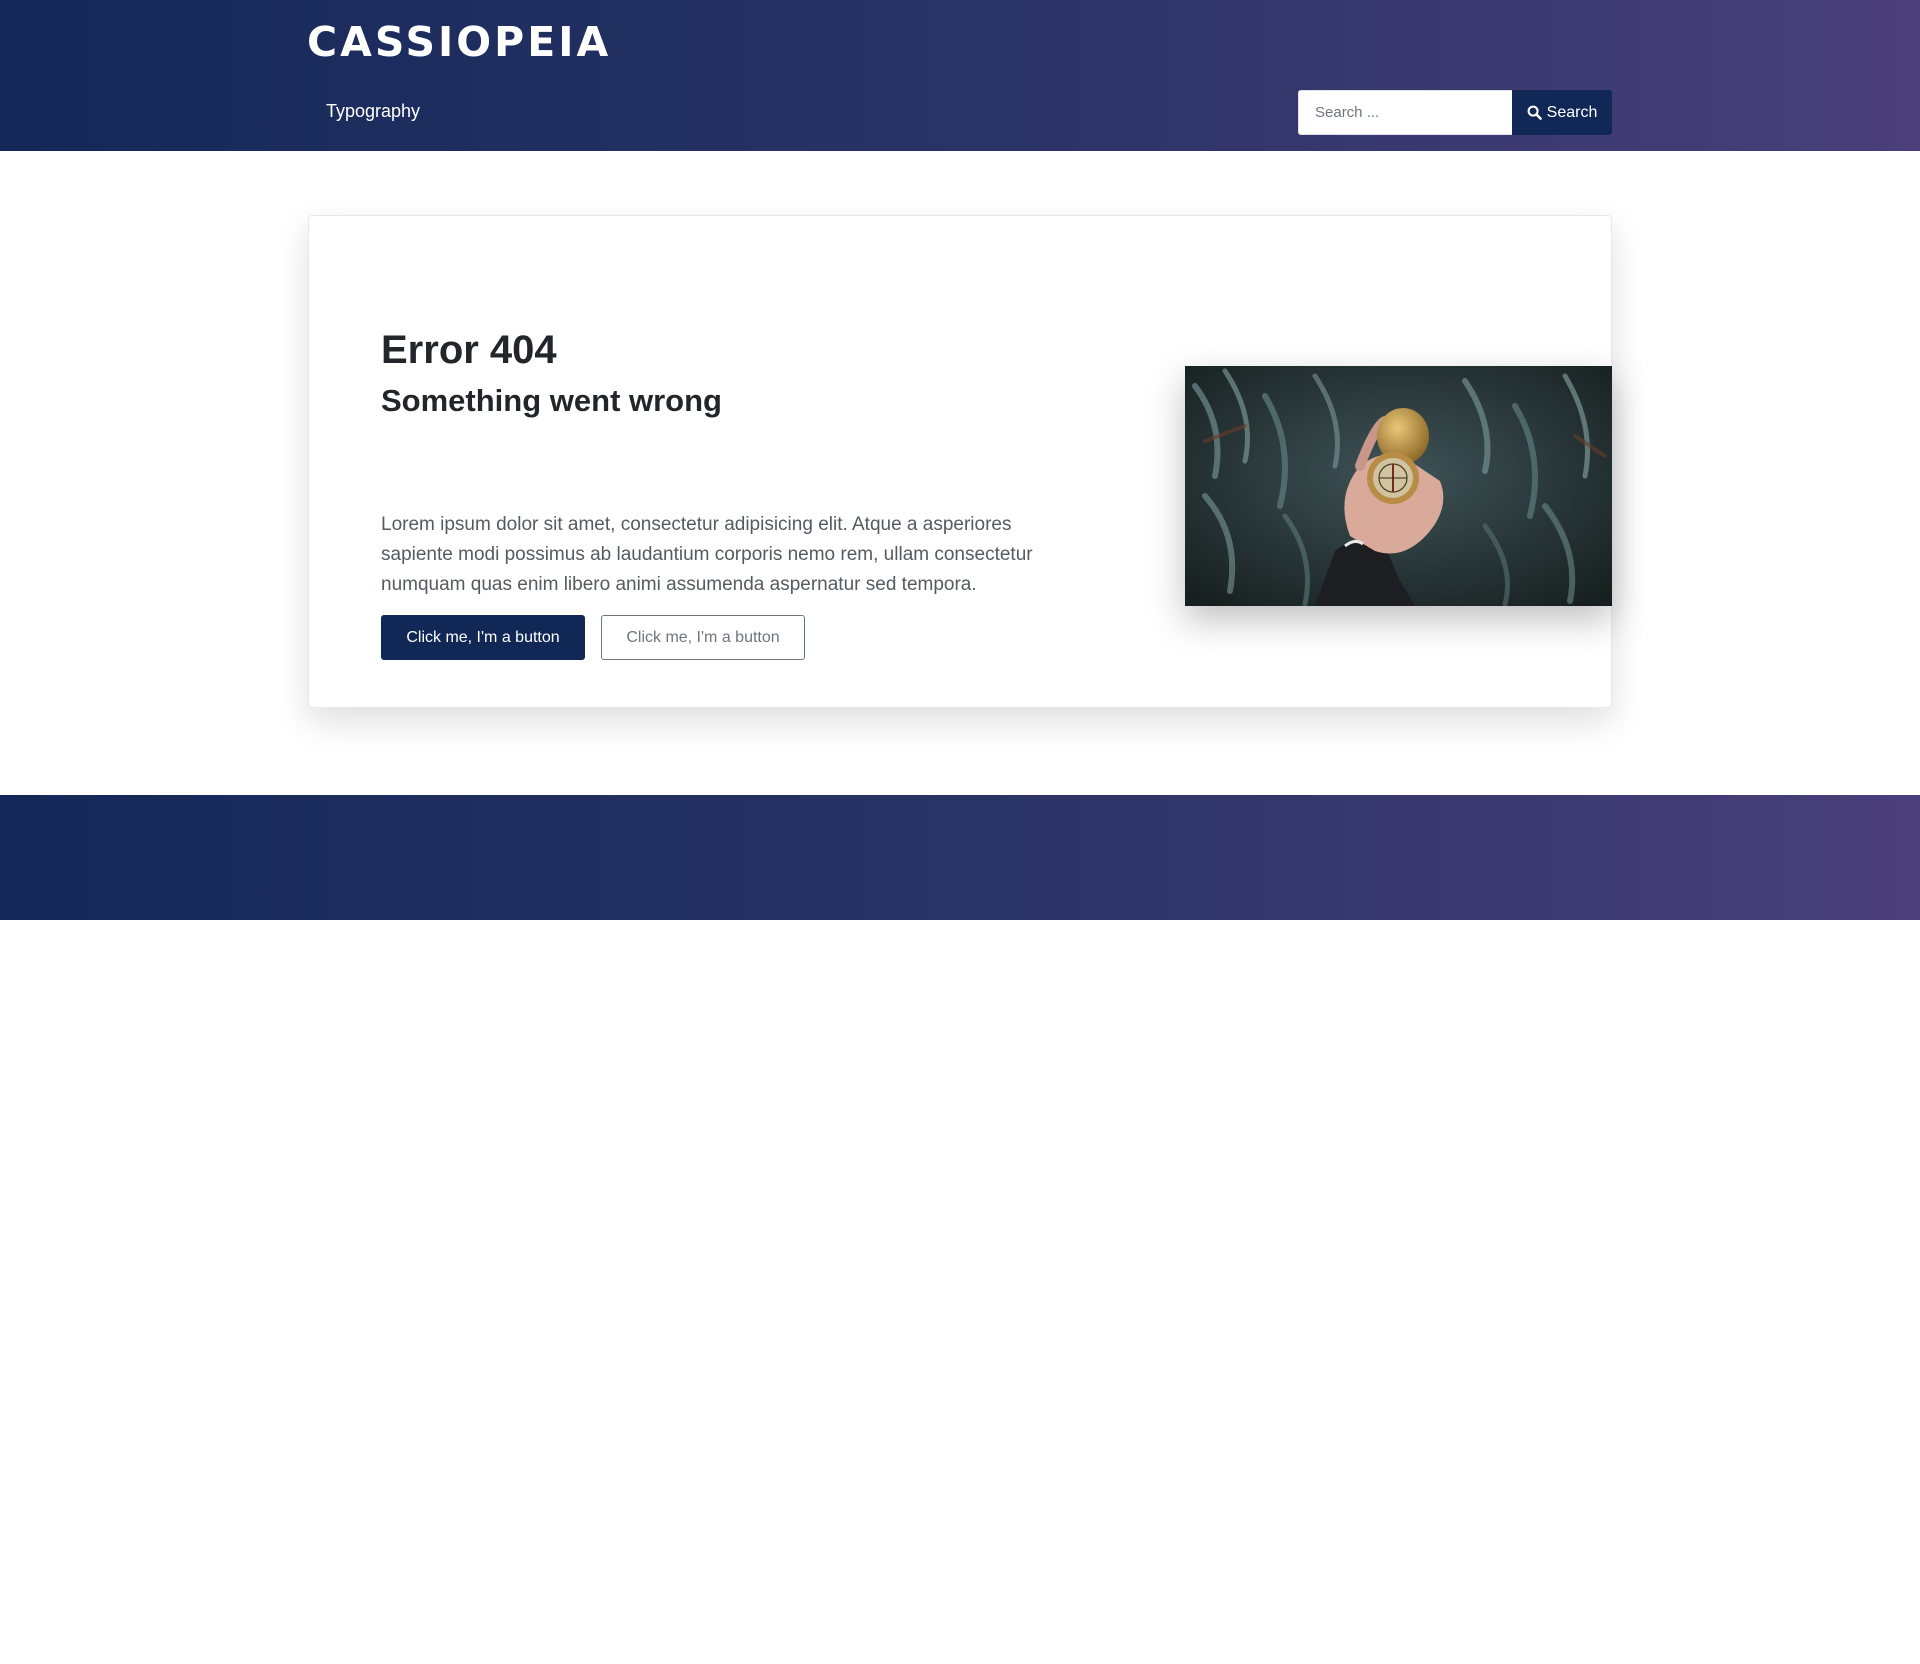 This screenshot has width=1920, height=1664. Describe the element at coordinates (1534, 112) in the screenshot. I see `search-icon` at that location.